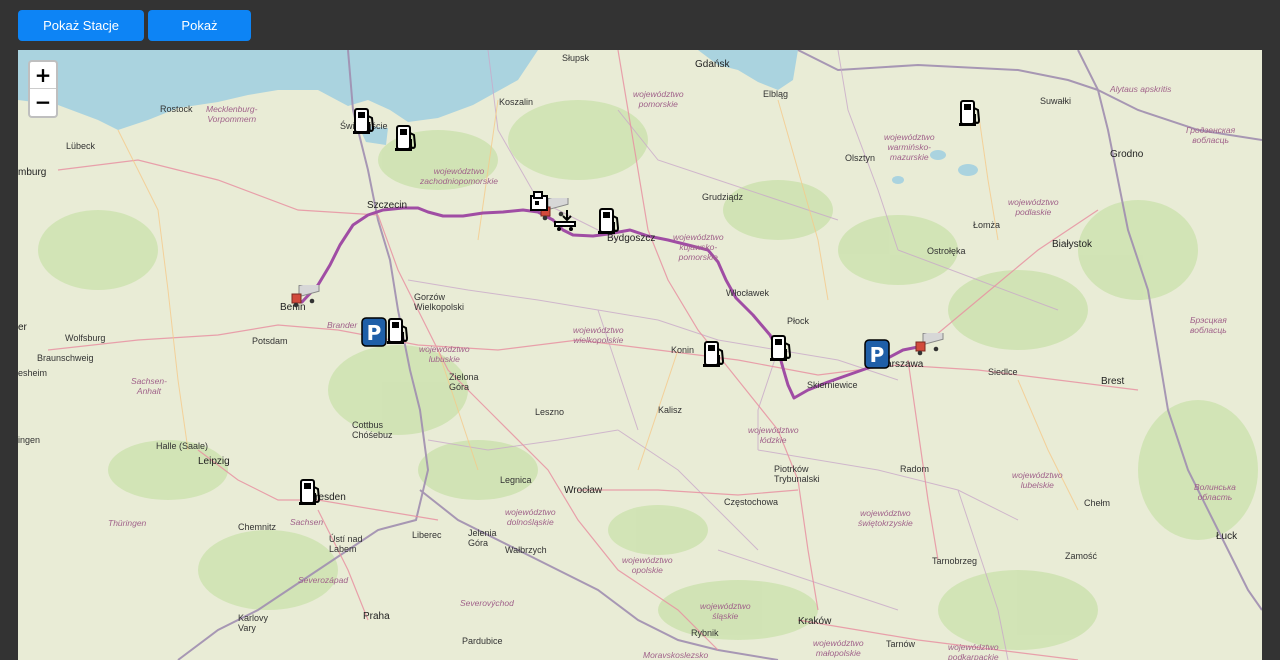 Image resolution: width=1280 pixels, height=660 pixels. What do you see at coordinates (901, 644) in the screenshot?
I see `city-label: Tarnów` at bounding box center [901, 644].